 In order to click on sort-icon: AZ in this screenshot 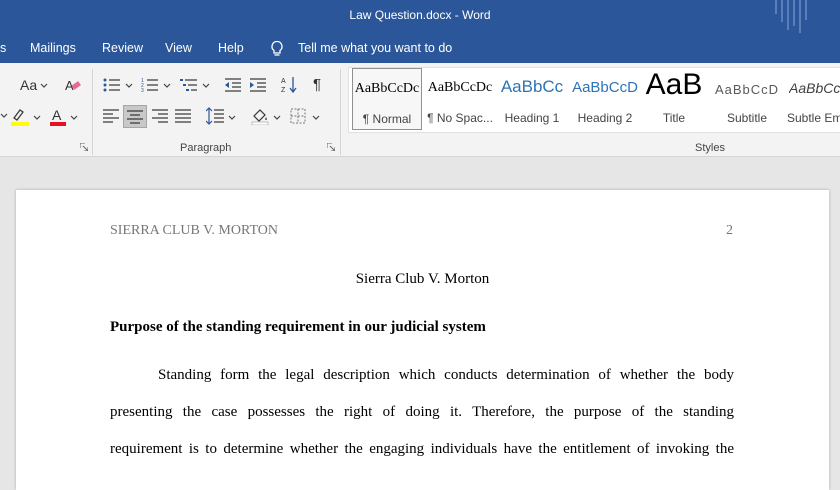, I will do `click(289, 85)`.